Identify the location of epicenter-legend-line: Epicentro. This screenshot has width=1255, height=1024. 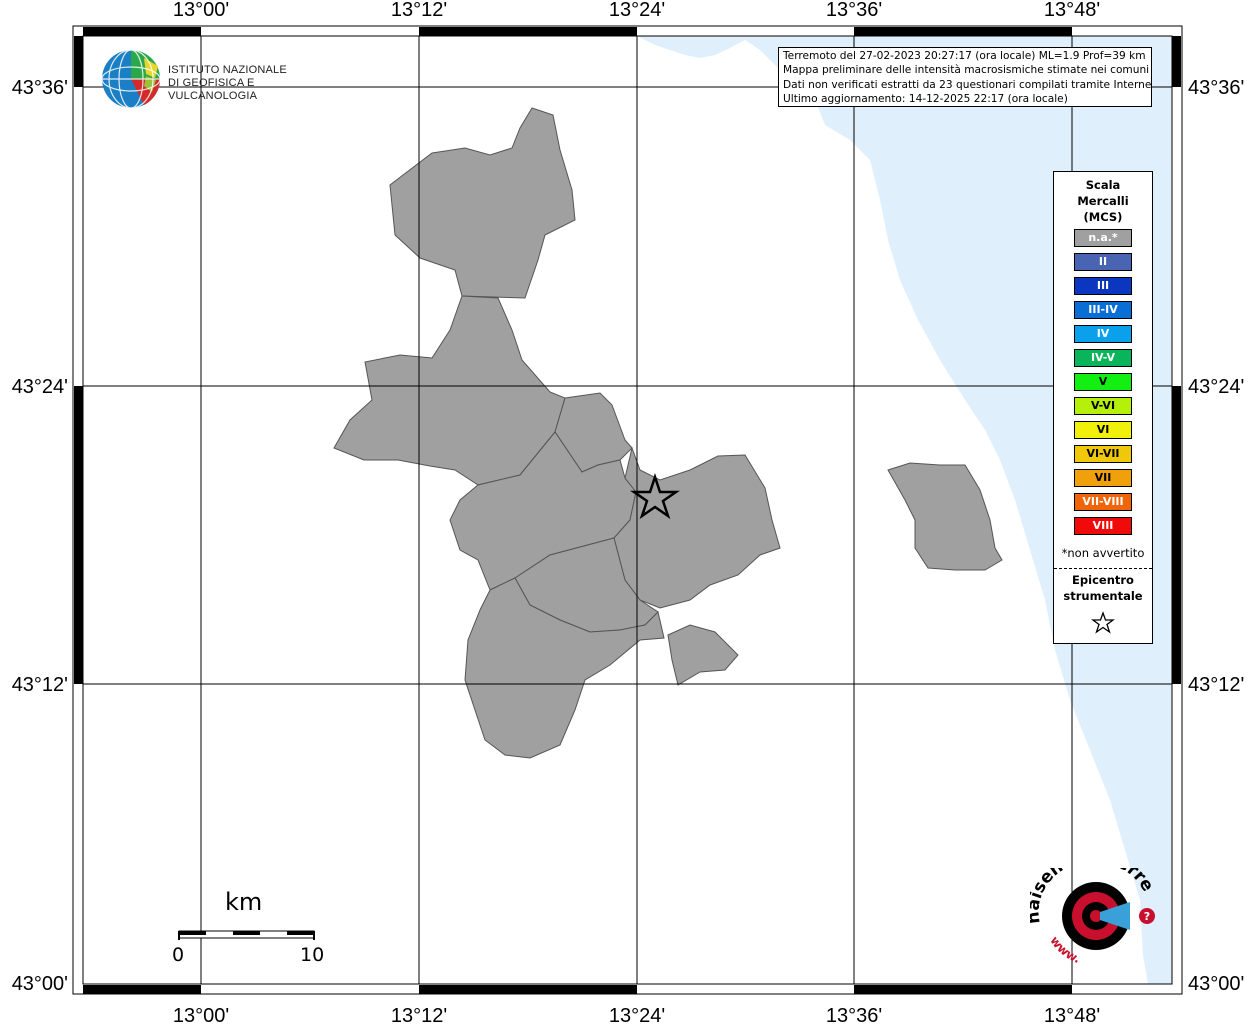
(1103, 580).